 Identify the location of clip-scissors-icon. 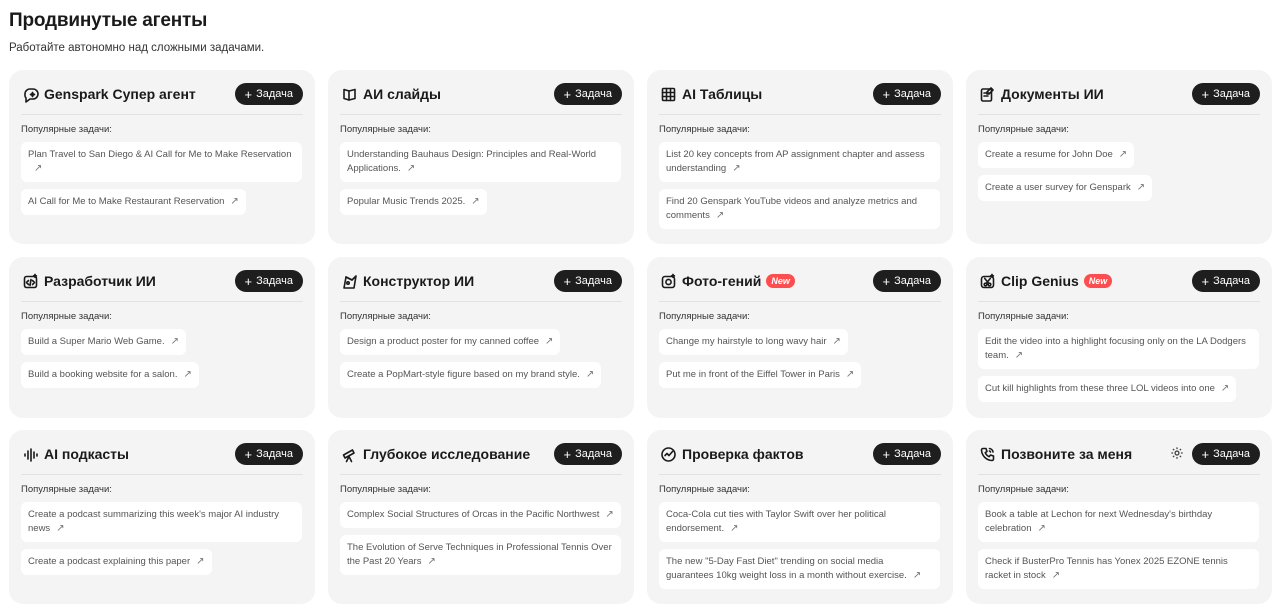
(987, 281).